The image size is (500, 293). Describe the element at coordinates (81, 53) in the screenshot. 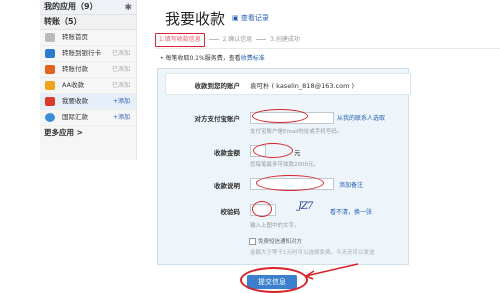

I see `sidebar-item-label: 转账到银行卡` at that location.